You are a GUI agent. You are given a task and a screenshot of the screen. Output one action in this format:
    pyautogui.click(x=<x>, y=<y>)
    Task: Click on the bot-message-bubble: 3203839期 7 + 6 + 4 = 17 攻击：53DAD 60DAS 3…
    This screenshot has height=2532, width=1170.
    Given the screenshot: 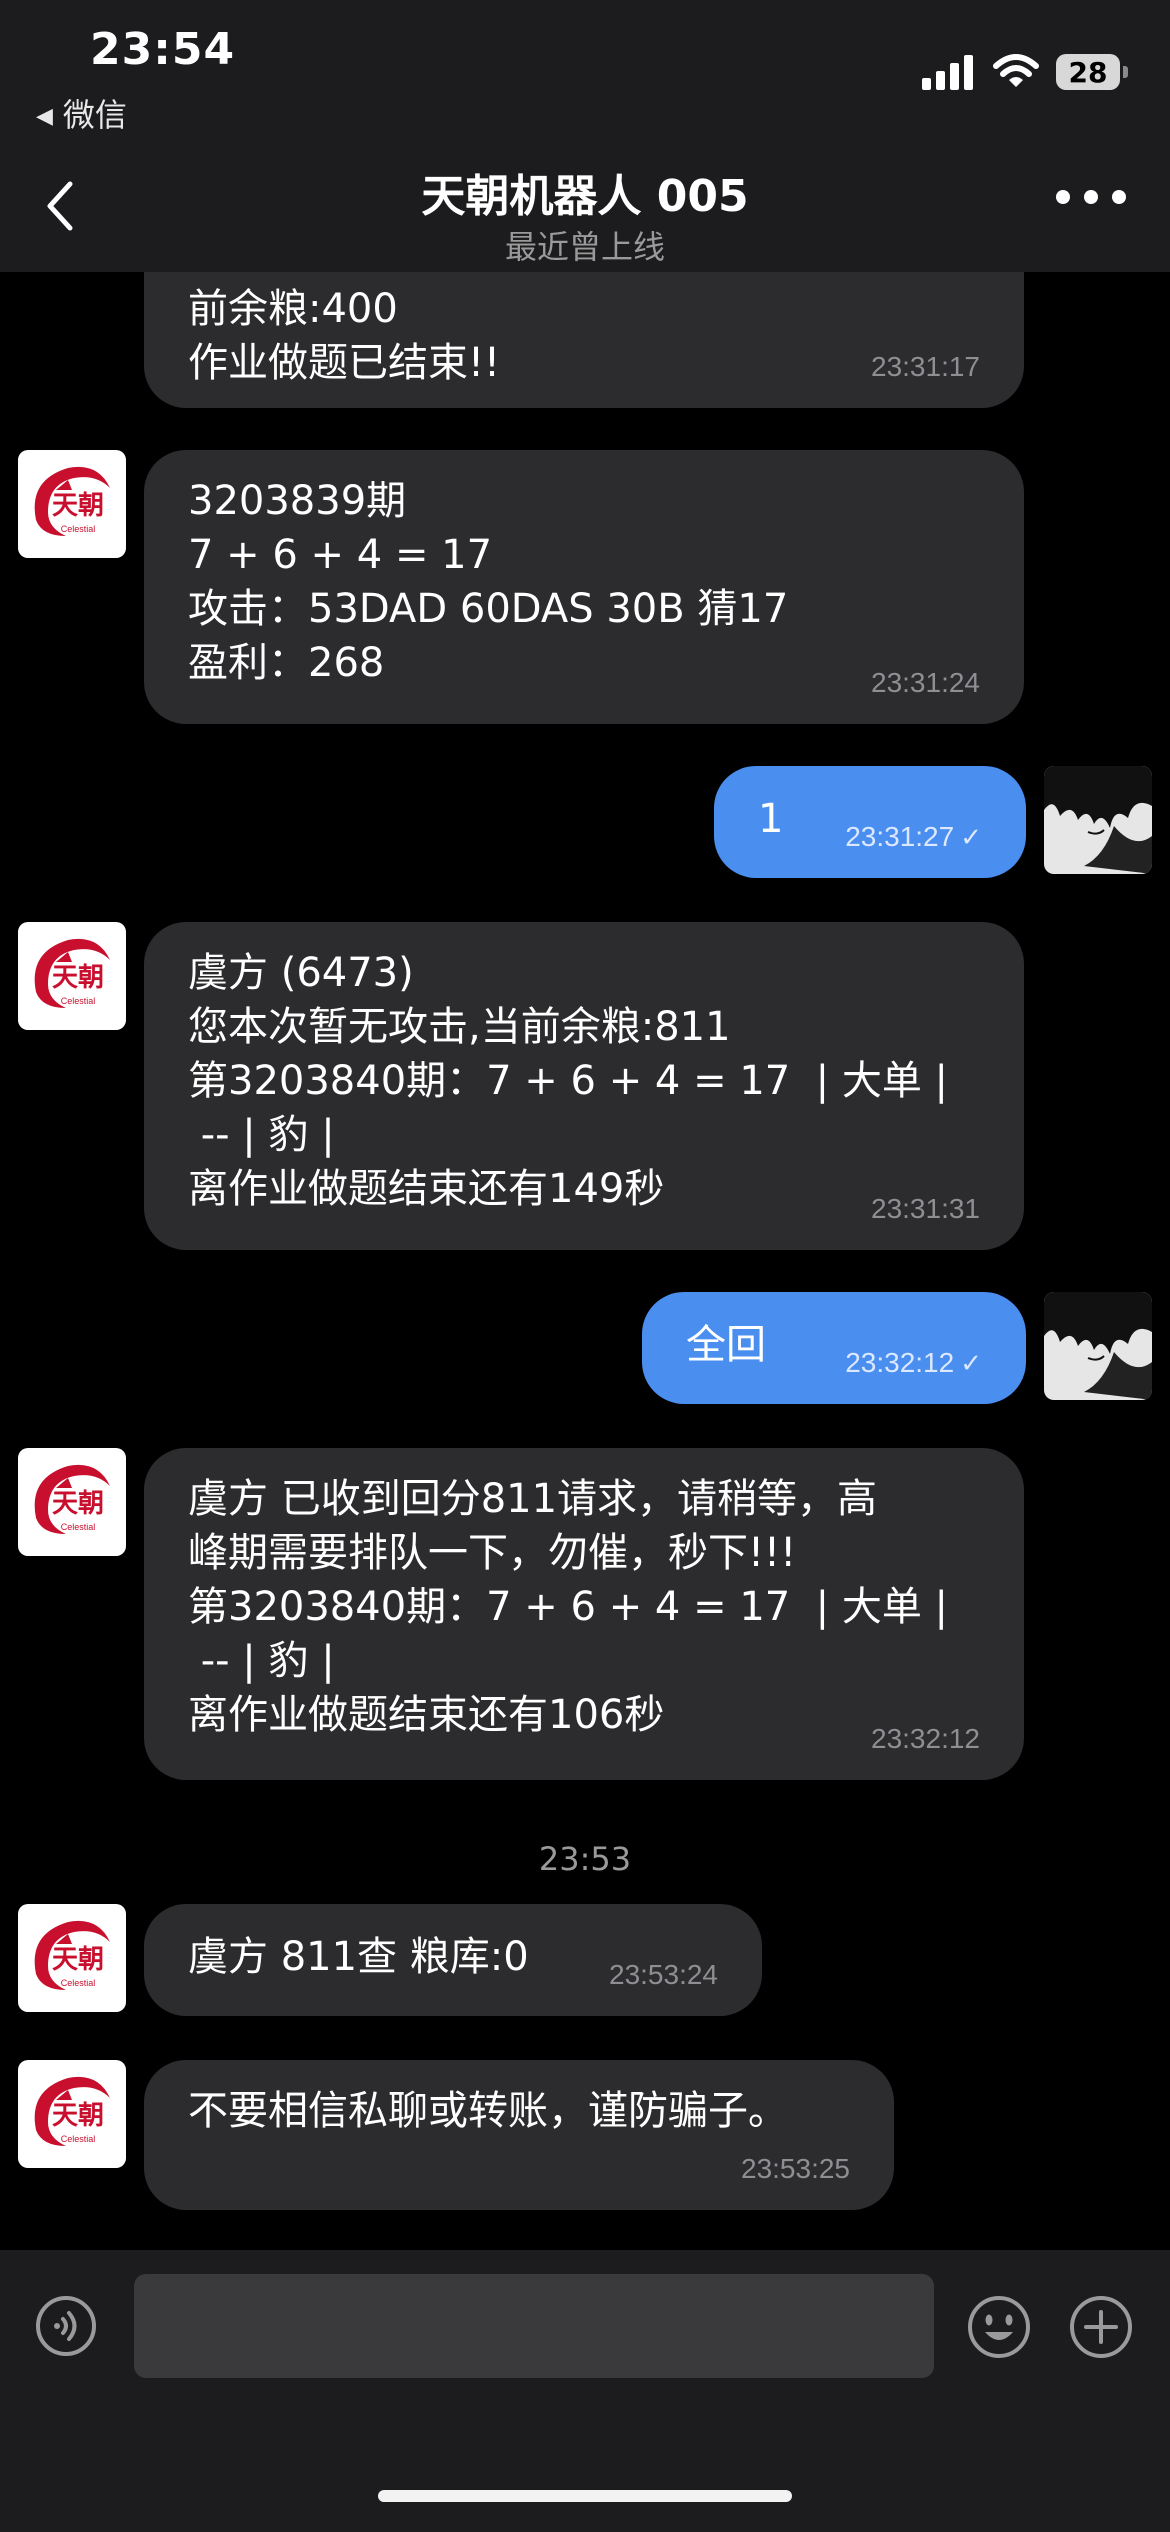 What is the action you would take?
    pyautogui.click(x=584, y=587)
    